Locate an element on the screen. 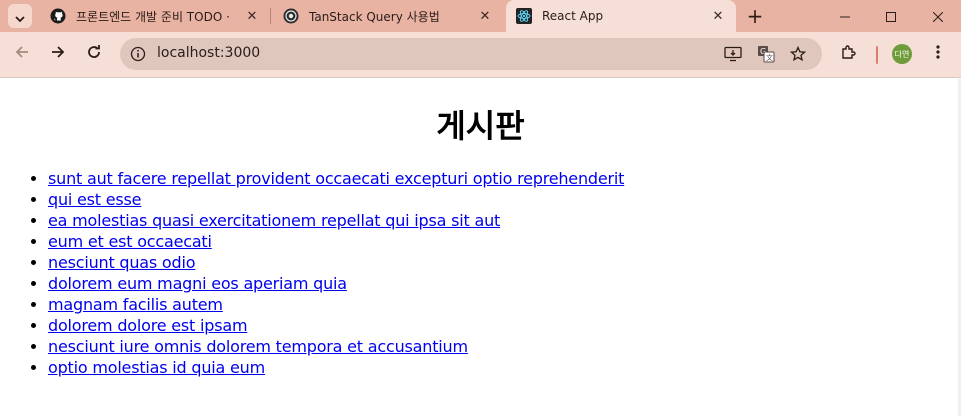 The height and width of the screenshot is (416, 961). address-bar: localhost:3000 G文 is located at coordinates (471, 54).